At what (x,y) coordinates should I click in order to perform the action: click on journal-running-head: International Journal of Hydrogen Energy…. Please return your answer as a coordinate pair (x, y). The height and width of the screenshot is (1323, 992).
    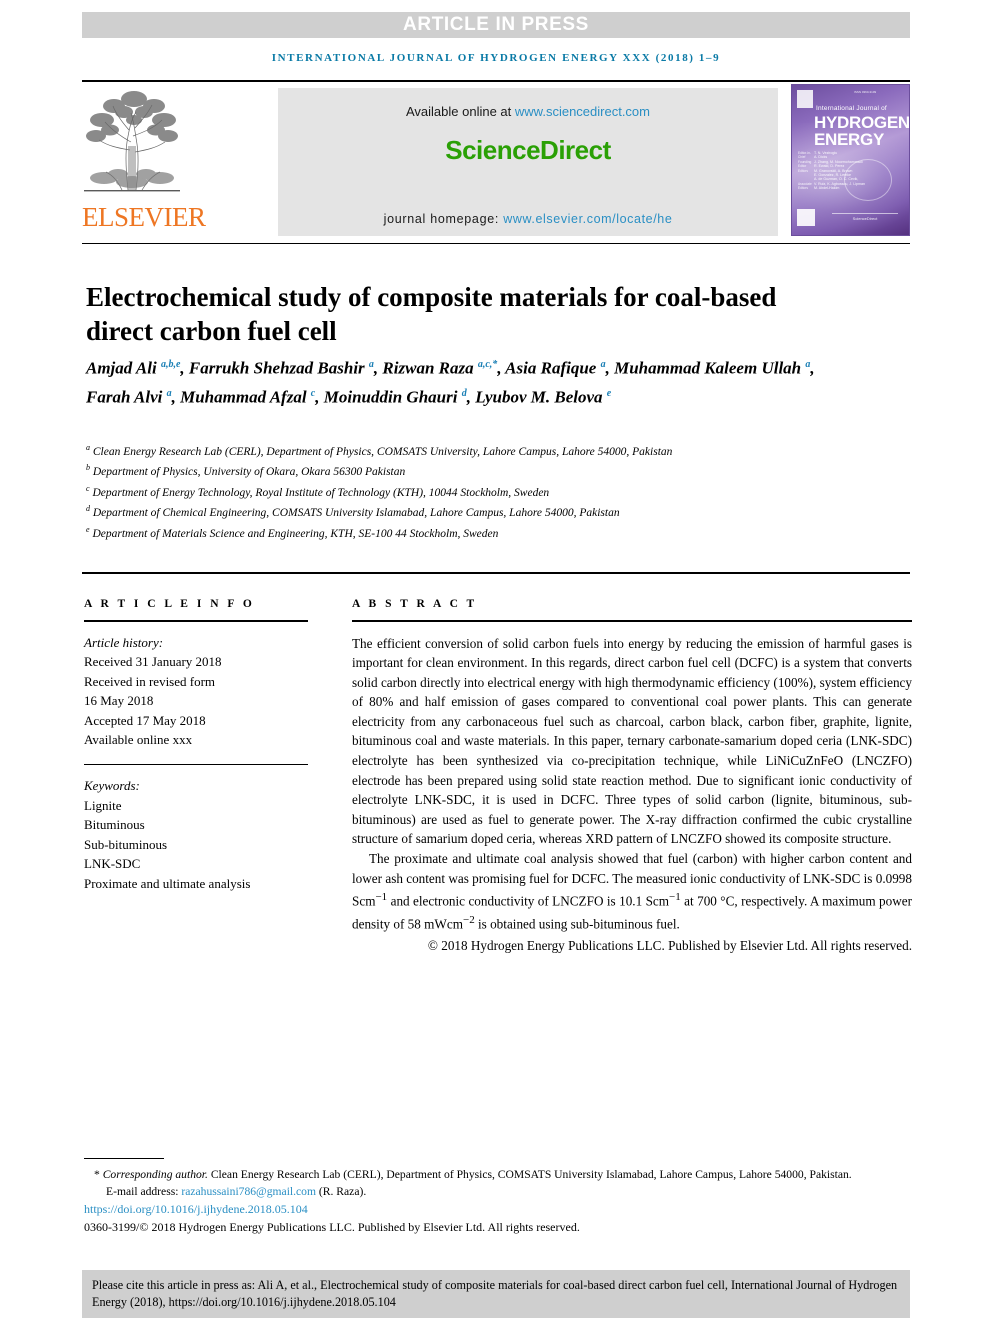
    Looking at the image, I should click on (496, 58).